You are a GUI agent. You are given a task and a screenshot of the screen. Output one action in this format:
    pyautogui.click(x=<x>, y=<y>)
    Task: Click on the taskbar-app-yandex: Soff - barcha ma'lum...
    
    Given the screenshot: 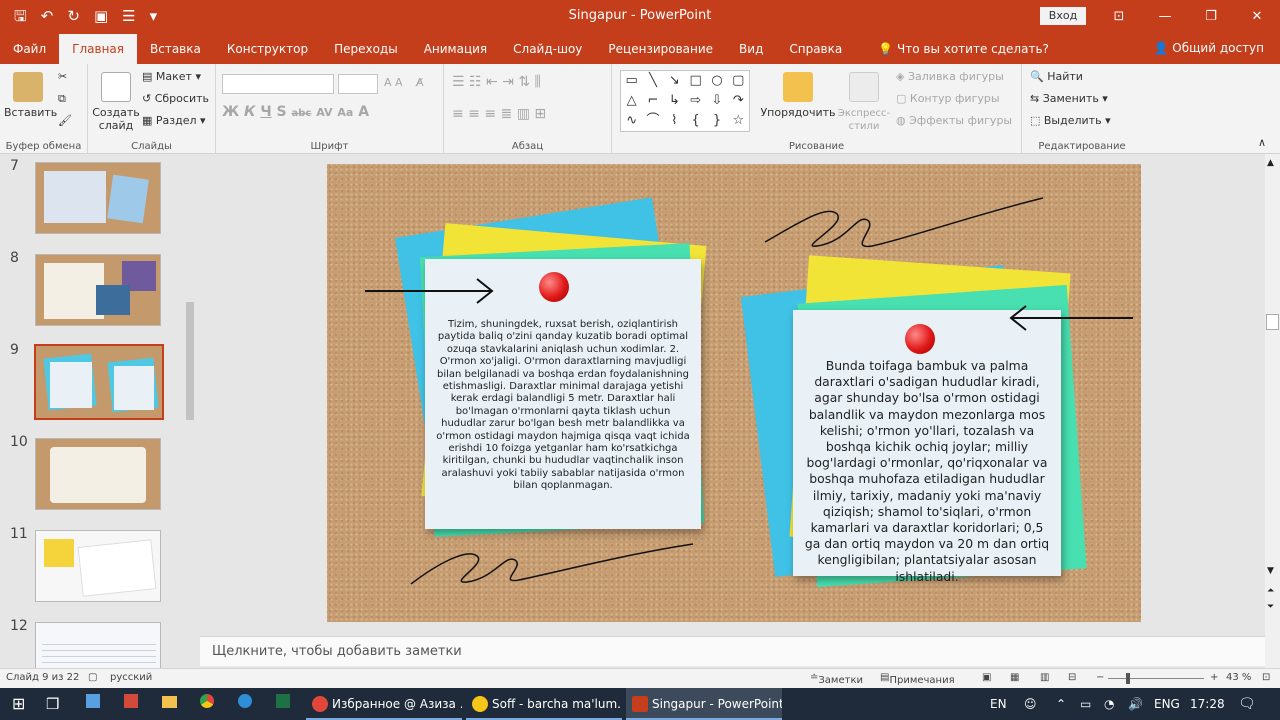 What is the action you would take?
    pyautogui.click(x=544, y=704)
    